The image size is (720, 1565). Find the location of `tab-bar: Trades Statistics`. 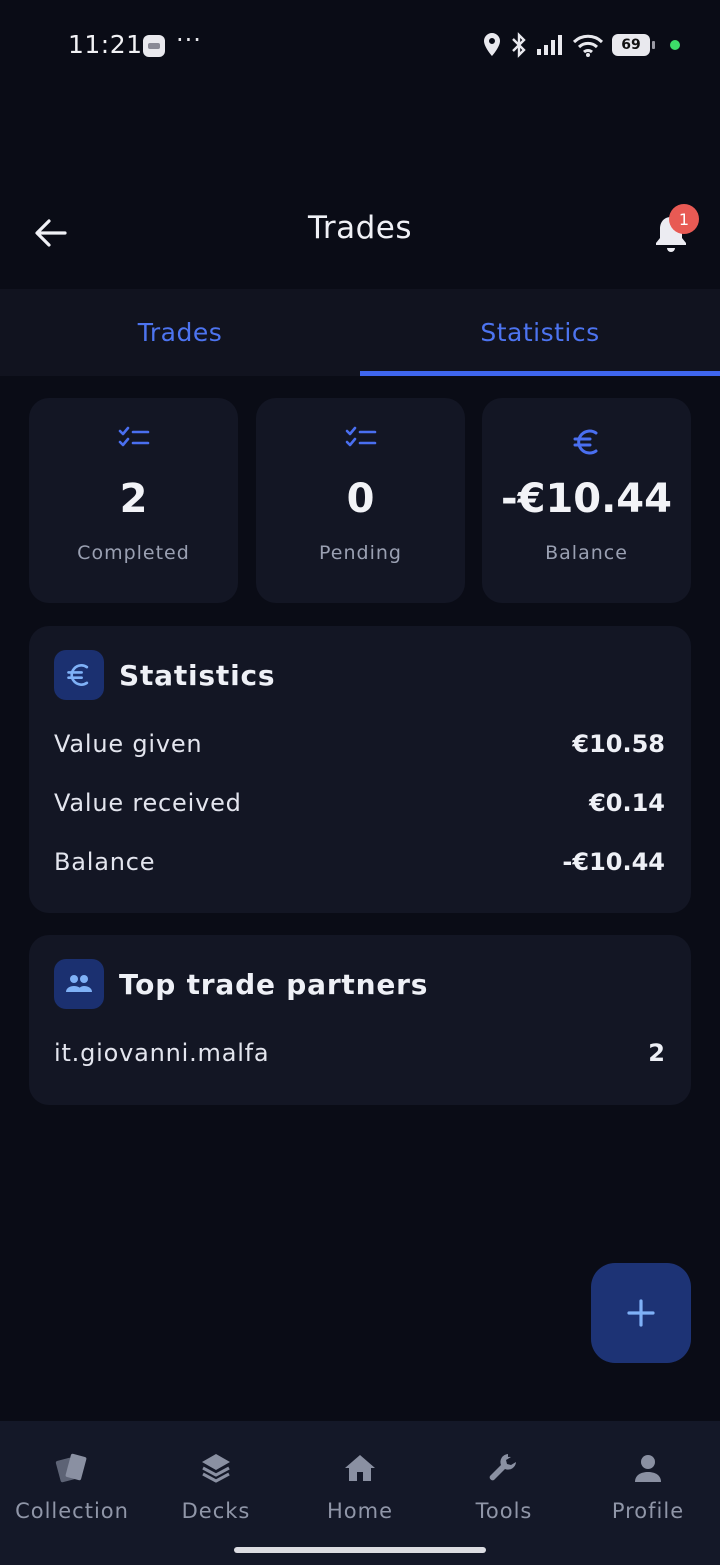

tab-bar: Trades Statistics is located at coordinates (360, 332).